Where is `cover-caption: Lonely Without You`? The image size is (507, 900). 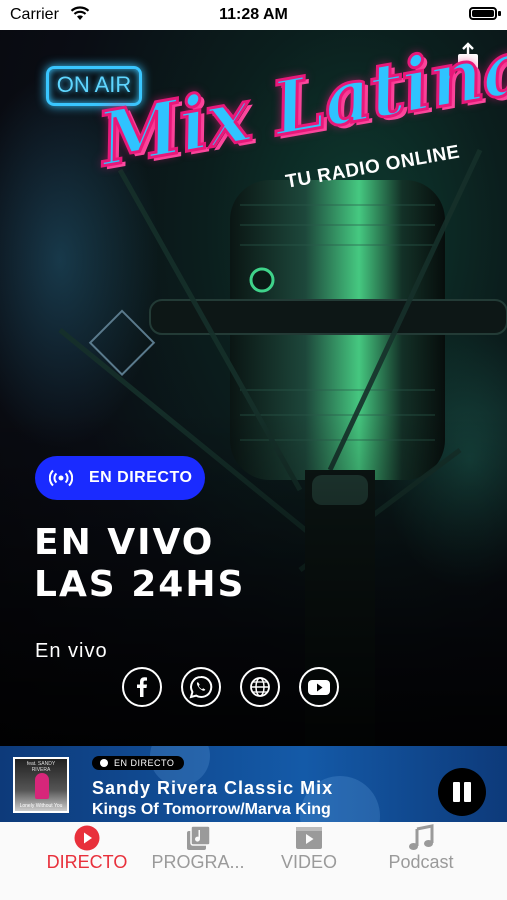 cover-caption: Lonely Without You is located at coordinates (41, 806).